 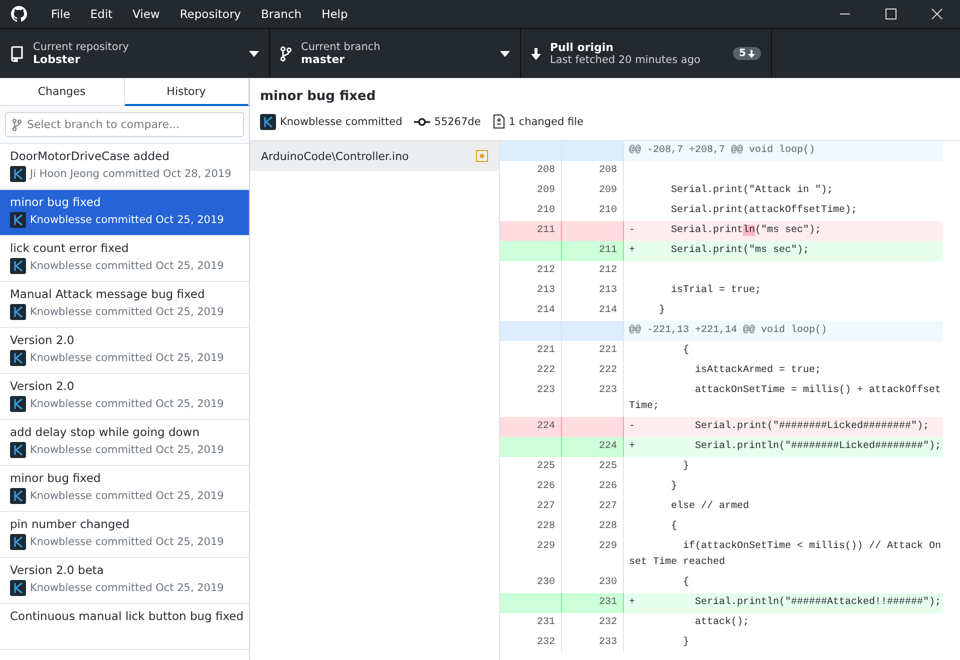 I want to click on new-line-number: 227, so click(x=593, y=507).